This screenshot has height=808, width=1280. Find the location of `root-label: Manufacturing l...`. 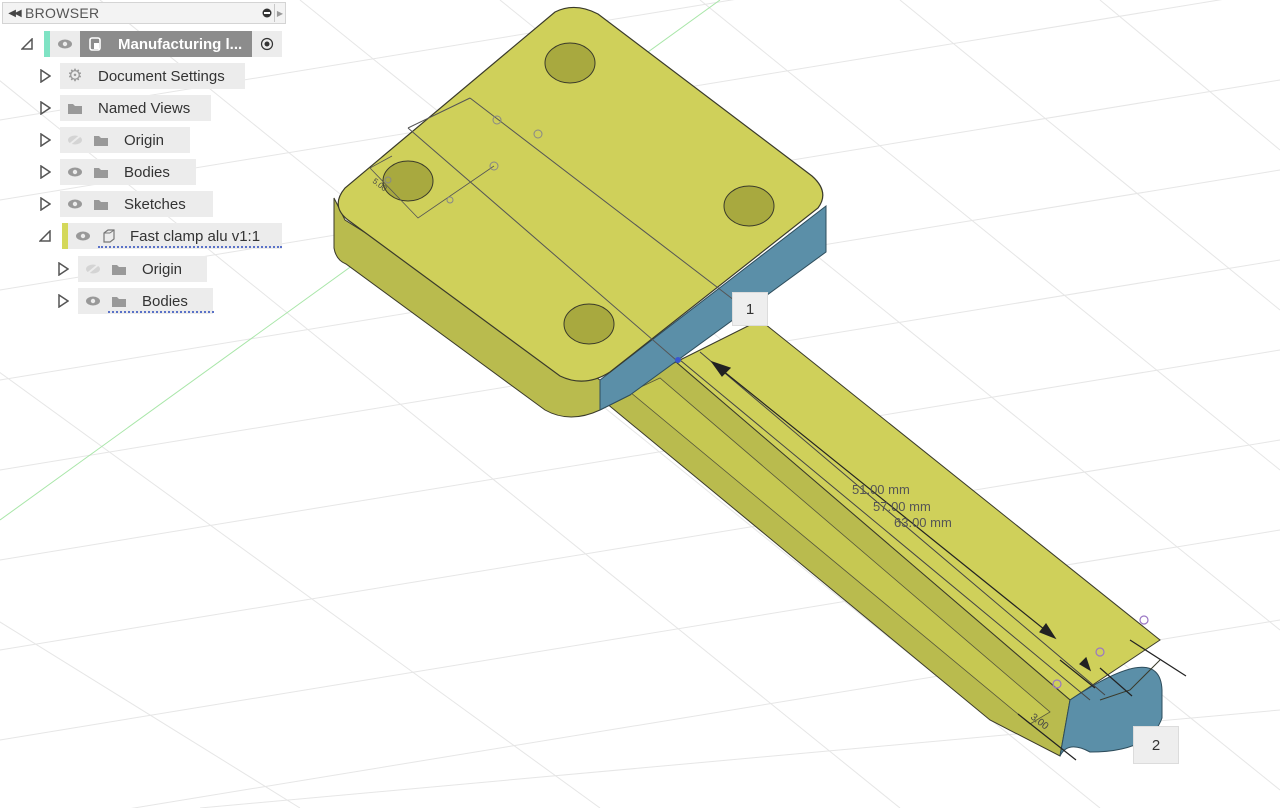

root-label: Manufacturing l... is located at coordinates (180, 44).